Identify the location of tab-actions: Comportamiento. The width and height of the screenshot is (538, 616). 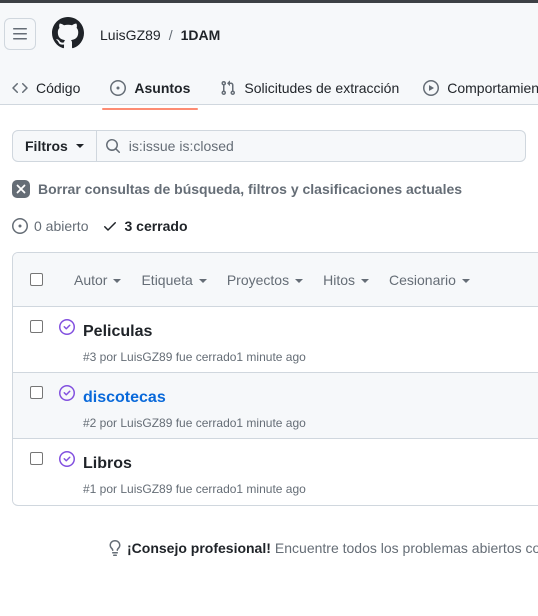
(476, 88).